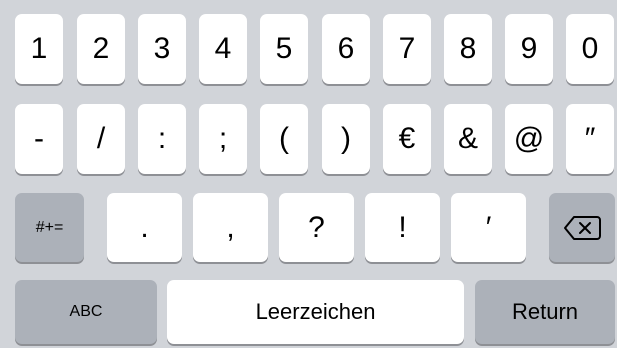  I want to click on key-close-paren: ), so click(346, 139).